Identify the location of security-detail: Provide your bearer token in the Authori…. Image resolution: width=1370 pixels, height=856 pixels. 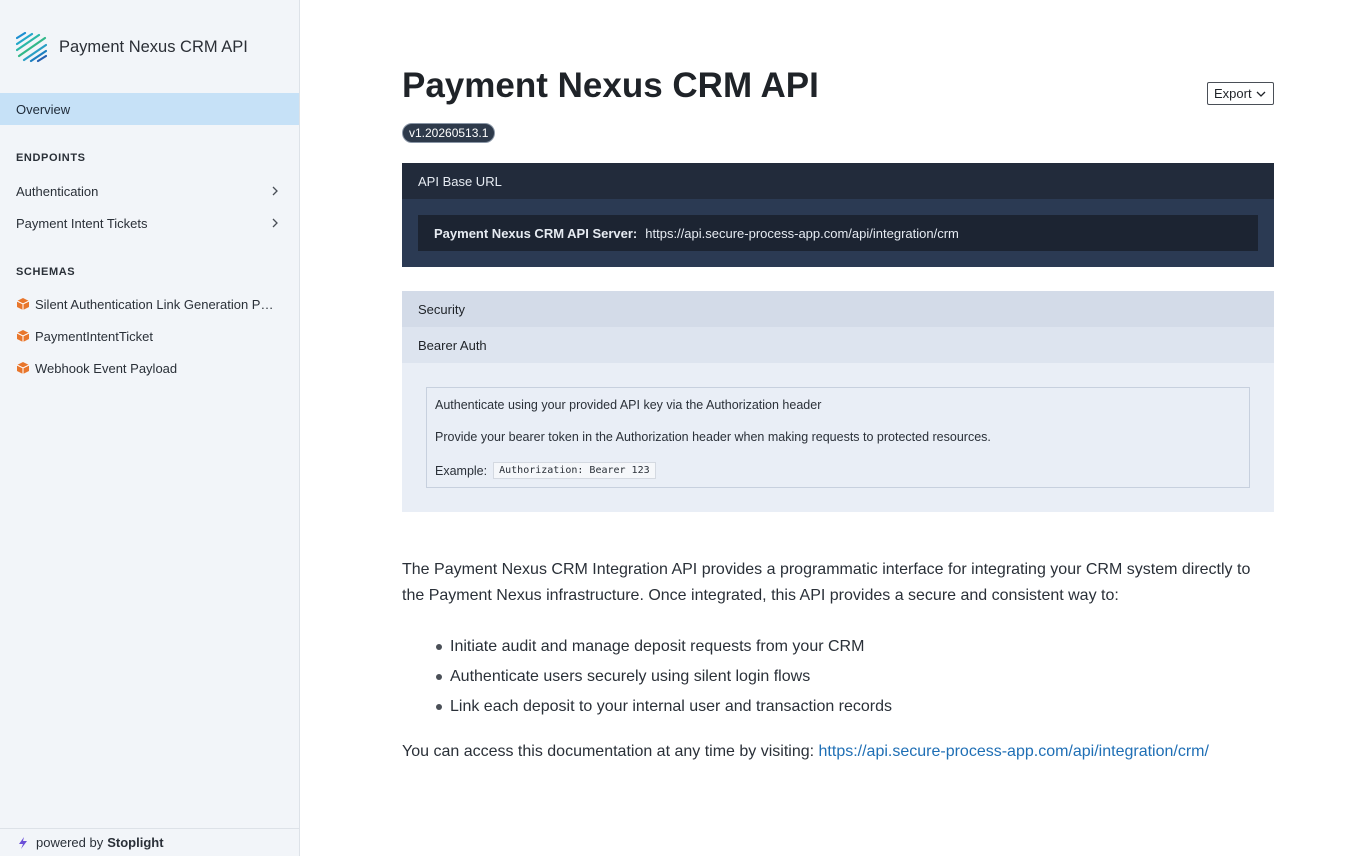
(713, 437).